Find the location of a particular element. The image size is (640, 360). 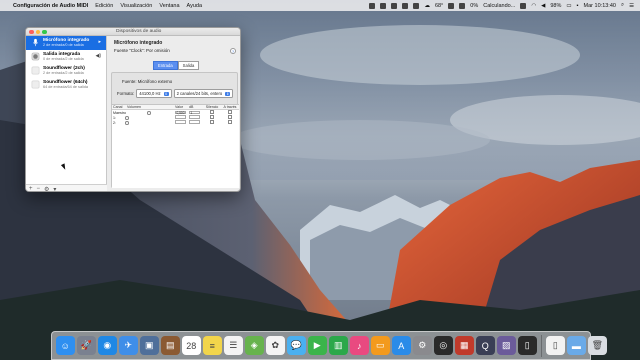

dock-icon-glyph: ▦ is located at coordinates (464, 345).